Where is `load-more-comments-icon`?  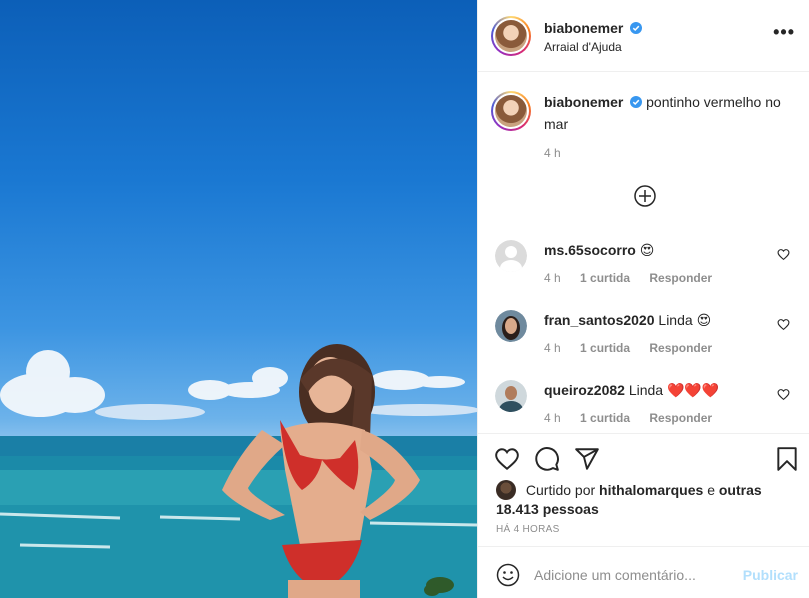 load-more-comments-icon is located at coordinates (645, 196).